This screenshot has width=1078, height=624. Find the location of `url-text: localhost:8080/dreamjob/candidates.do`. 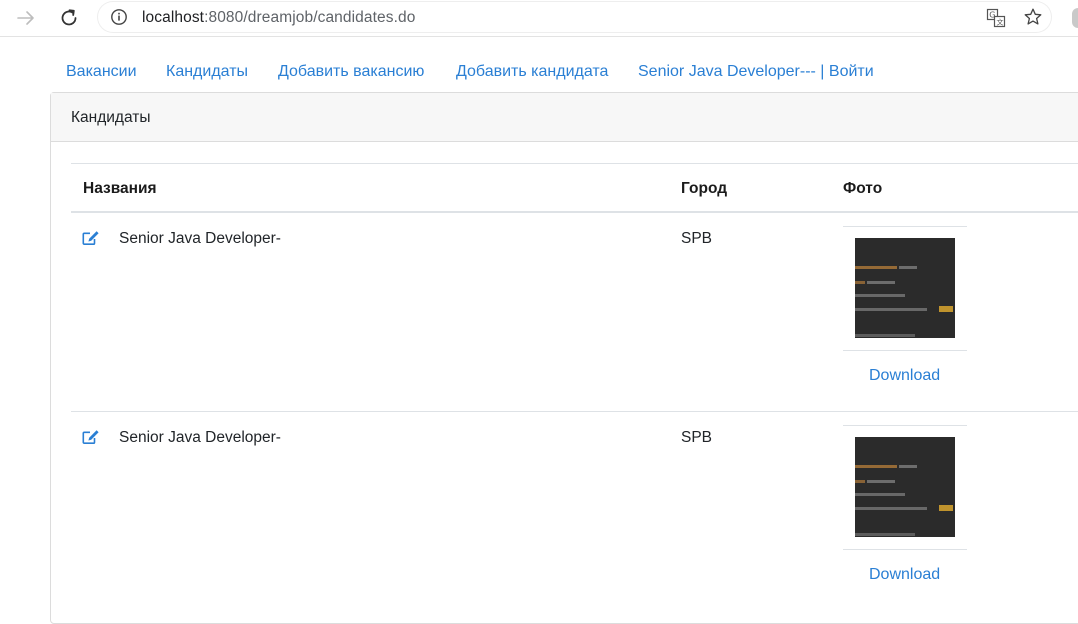

url-text: localhost:8080/dreamjob/candidates.do is located at coordinates (278, 18).